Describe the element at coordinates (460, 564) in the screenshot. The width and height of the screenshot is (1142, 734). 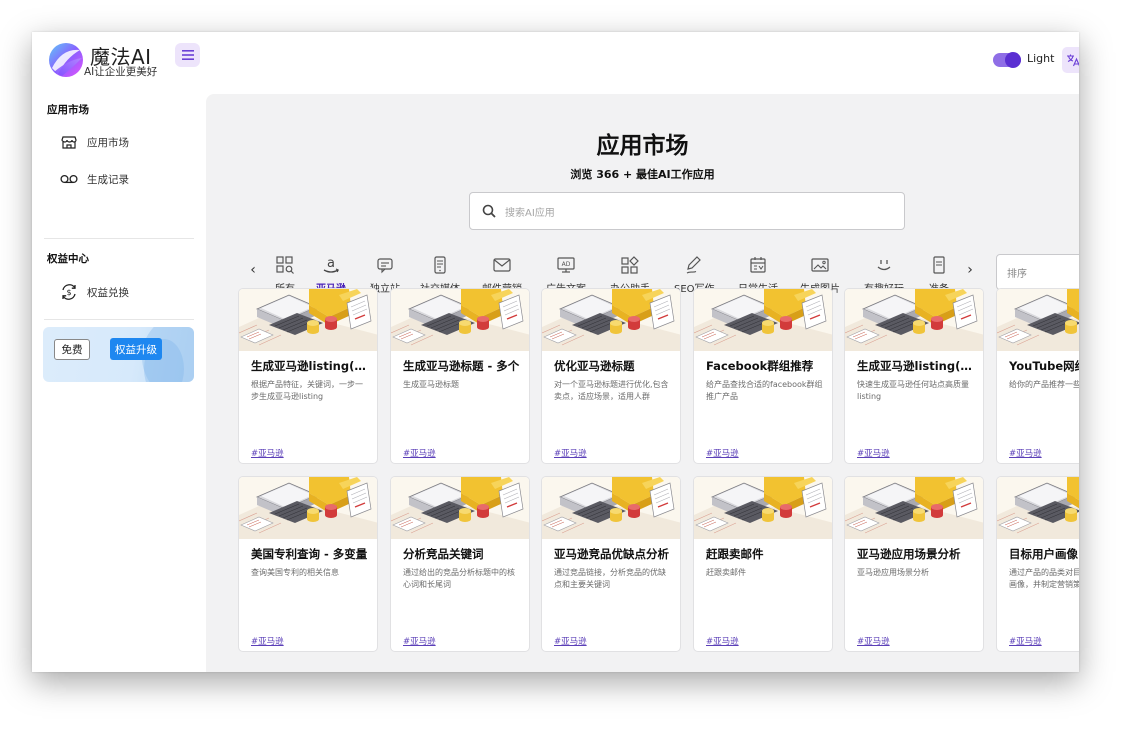
I see `app-card: 分析竞品关键词 通过给出的竞品分析标题中的核心词和长尾词 #亚马逊` at that location.